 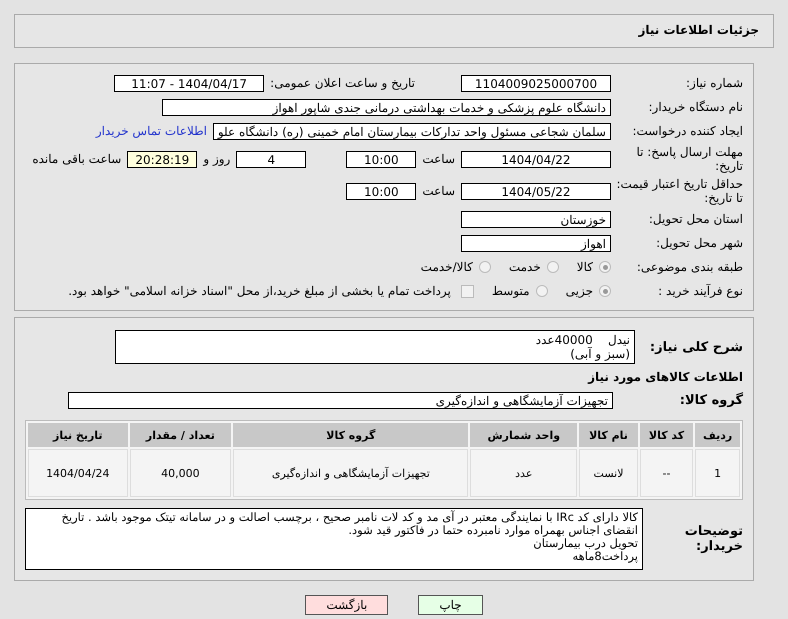 I want to click on column-header: نام کالا, so click(x=608, y=435).